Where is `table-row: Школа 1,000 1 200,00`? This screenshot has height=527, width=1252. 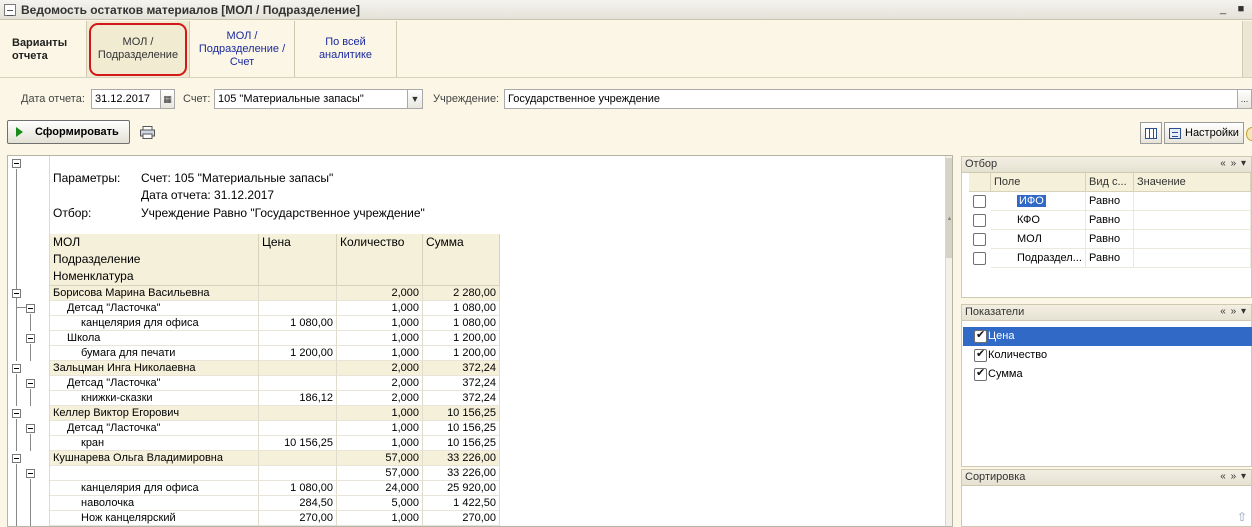
table-row: Школа 1,000 1 200,00 is located at coordinates (275, 338).